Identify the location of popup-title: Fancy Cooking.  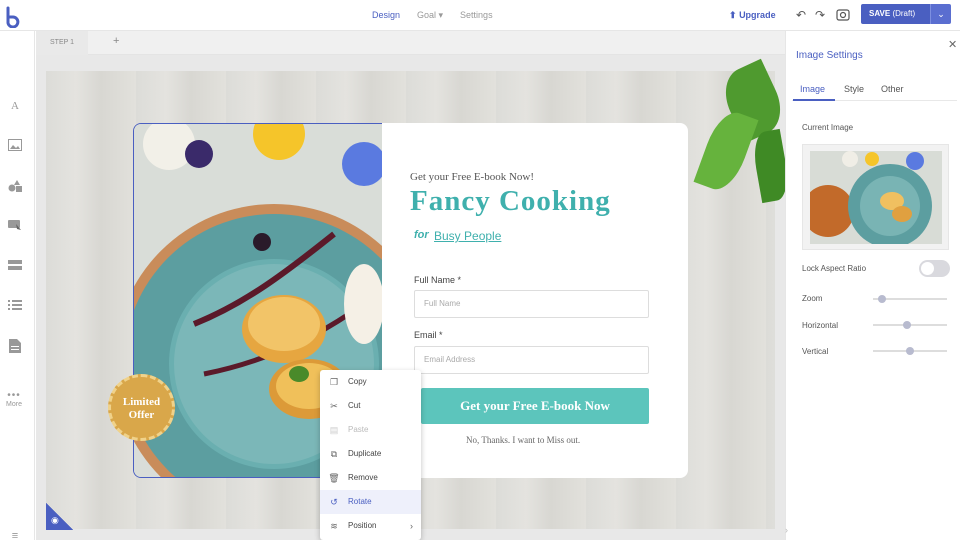
(510, 201).